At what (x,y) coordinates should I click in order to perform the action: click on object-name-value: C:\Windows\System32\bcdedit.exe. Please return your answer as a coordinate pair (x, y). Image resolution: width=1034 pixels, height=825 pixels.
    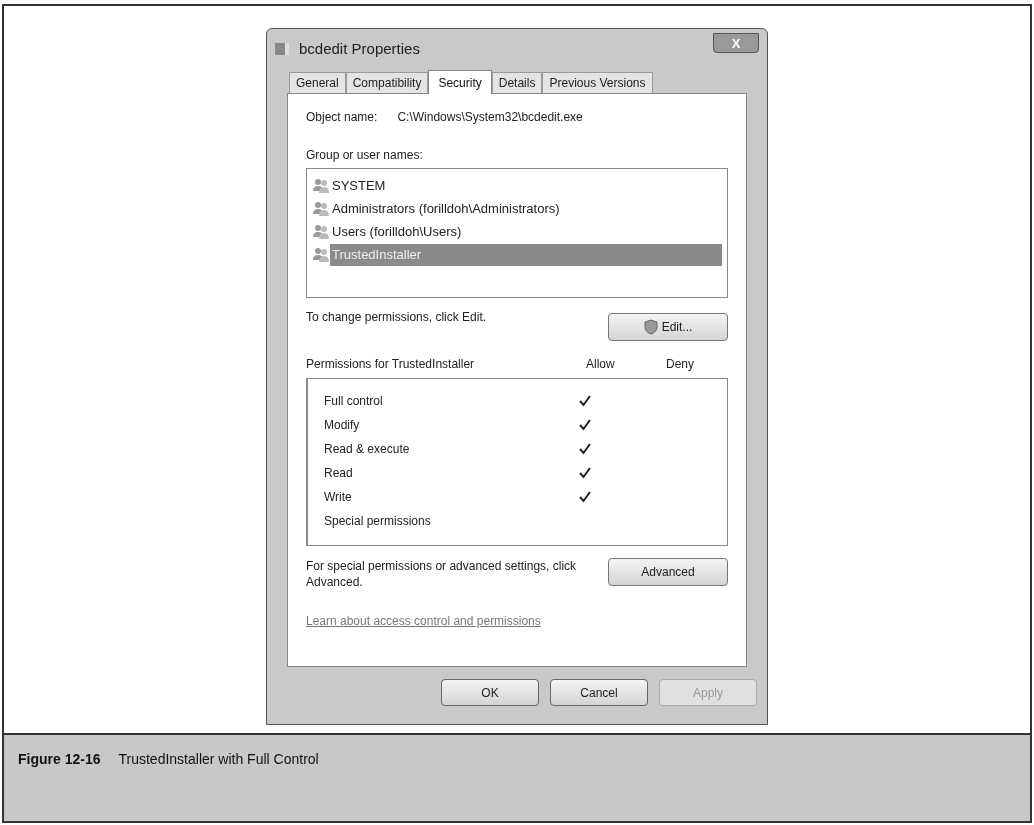
    Looking at the image, I should click on (490, 117).